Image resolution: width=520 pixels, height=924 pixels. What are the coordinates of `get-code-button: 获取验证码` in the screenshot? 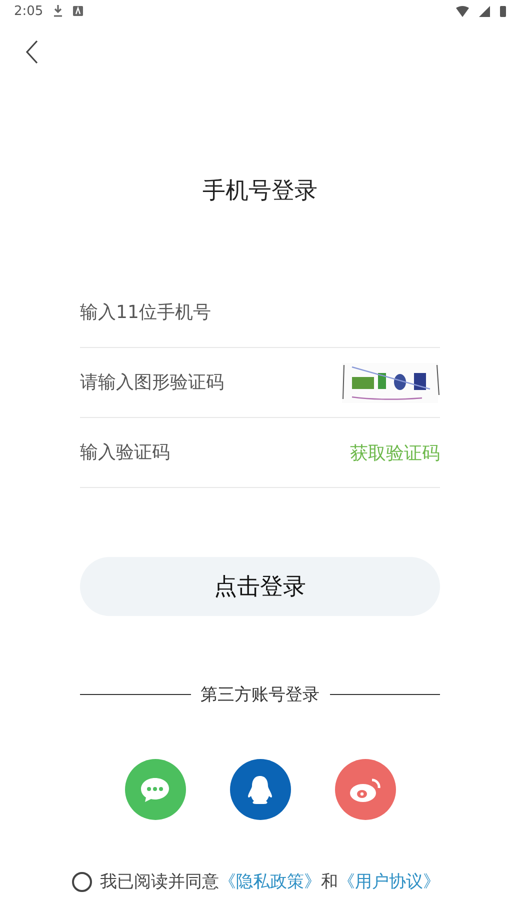 It's located at (395, 452).